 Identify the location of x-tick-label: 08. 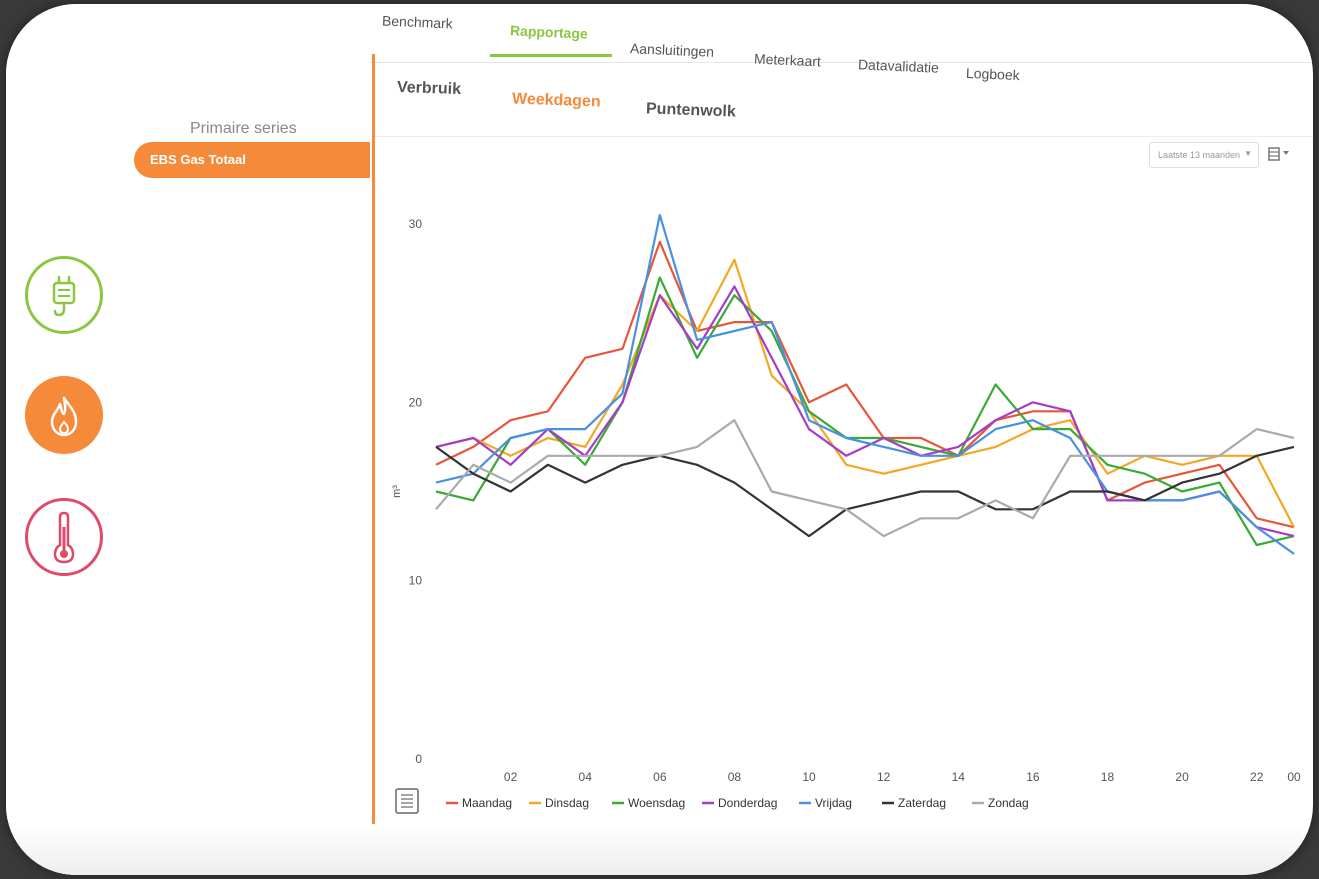
(735, 777).